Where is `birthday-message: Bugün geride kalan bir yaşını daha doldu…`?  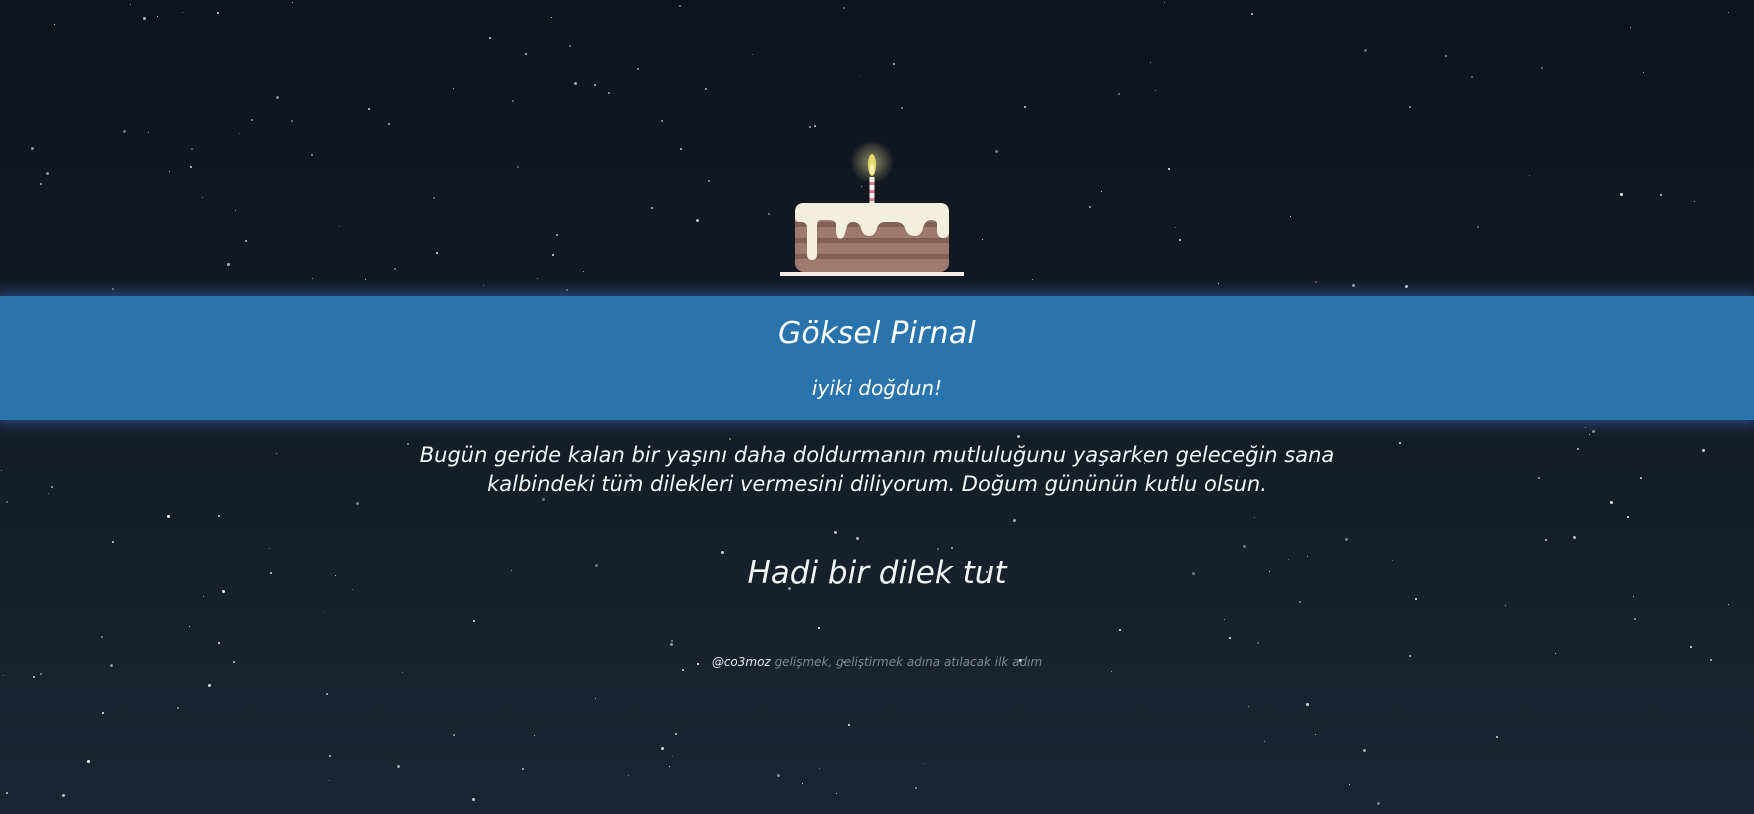
birthday-message: Bugün geride kalan bir yaşını daha doldu… is located at coordinates (877, 470).